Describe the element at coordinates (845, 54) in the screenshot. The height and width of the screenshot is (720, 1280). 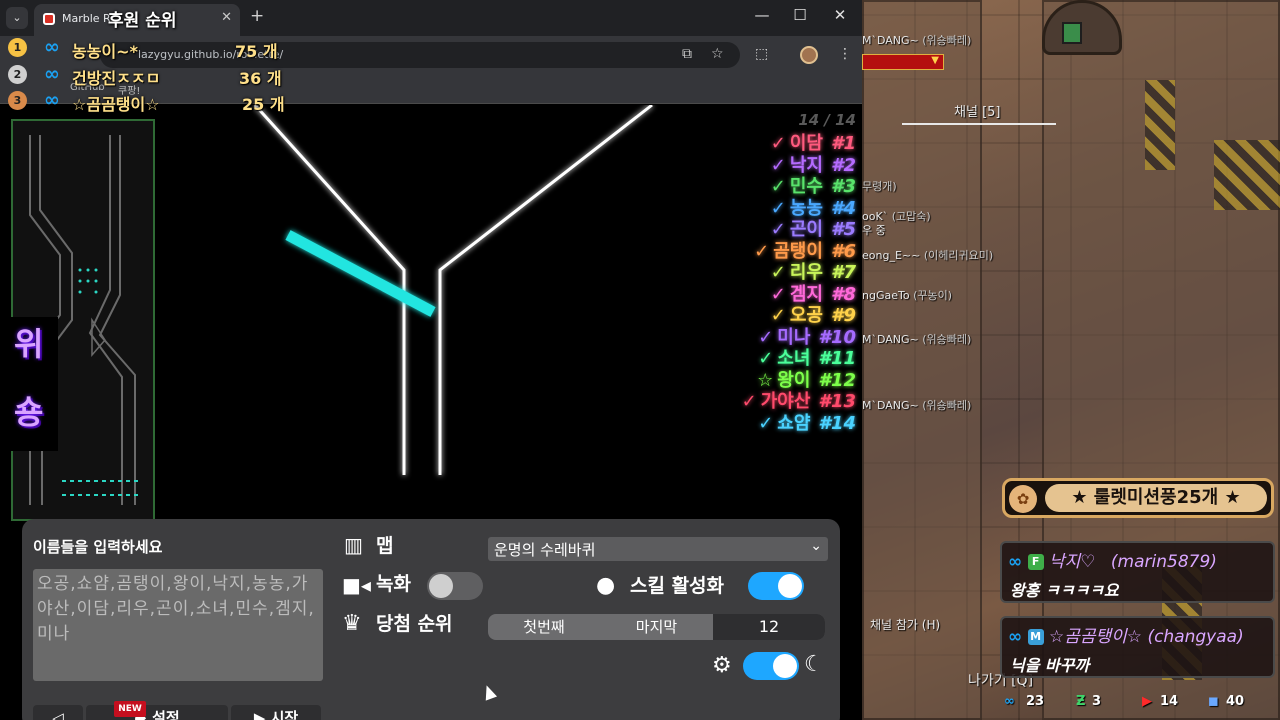
I see `menu-kebab-icon: ⋮` at that location.